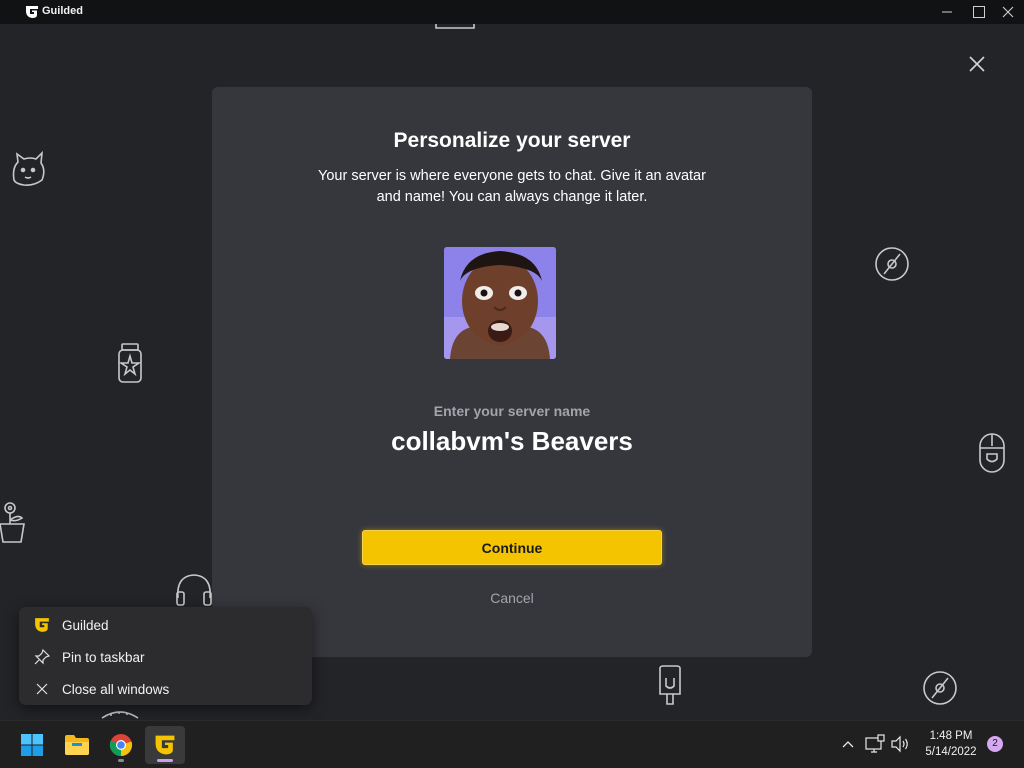  I want to click on server-name-input, so click(512, 441).